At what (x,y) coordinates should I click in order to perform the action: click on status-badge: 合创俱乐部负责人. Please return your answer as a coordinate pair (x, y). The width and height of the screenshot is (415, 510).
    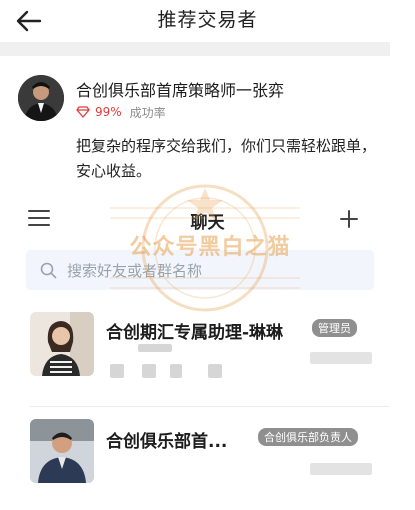
    Looking at the image, I should click on (308, 437).